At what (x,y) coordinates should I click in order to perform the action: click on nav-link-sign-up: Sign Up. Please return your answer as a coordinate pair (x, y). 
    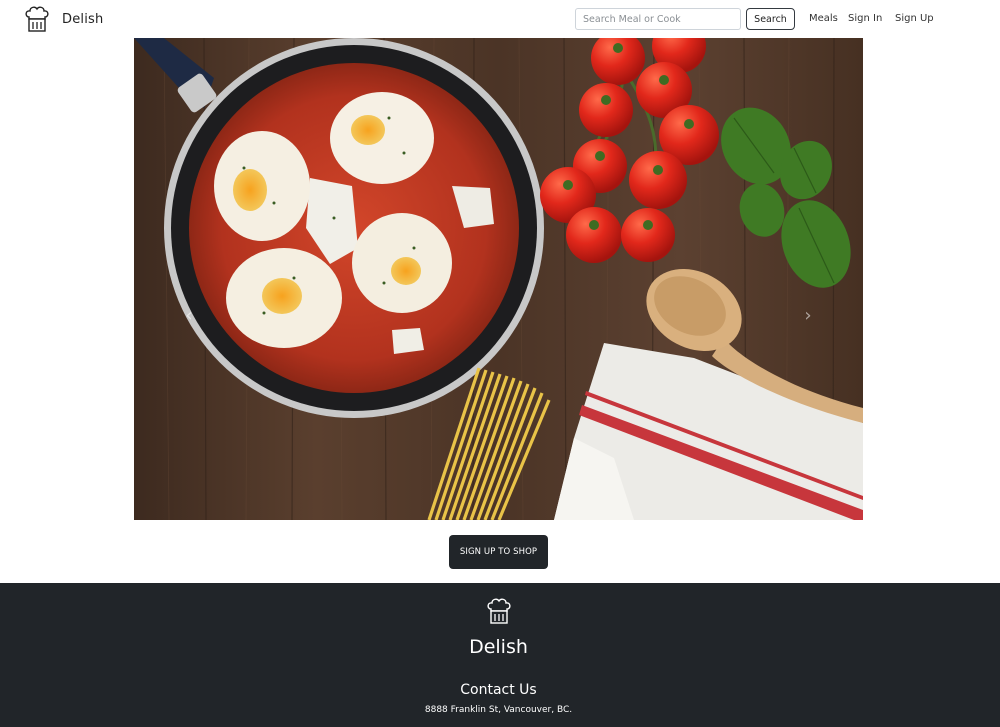
    Looking at the image, I should click on (914, 18).